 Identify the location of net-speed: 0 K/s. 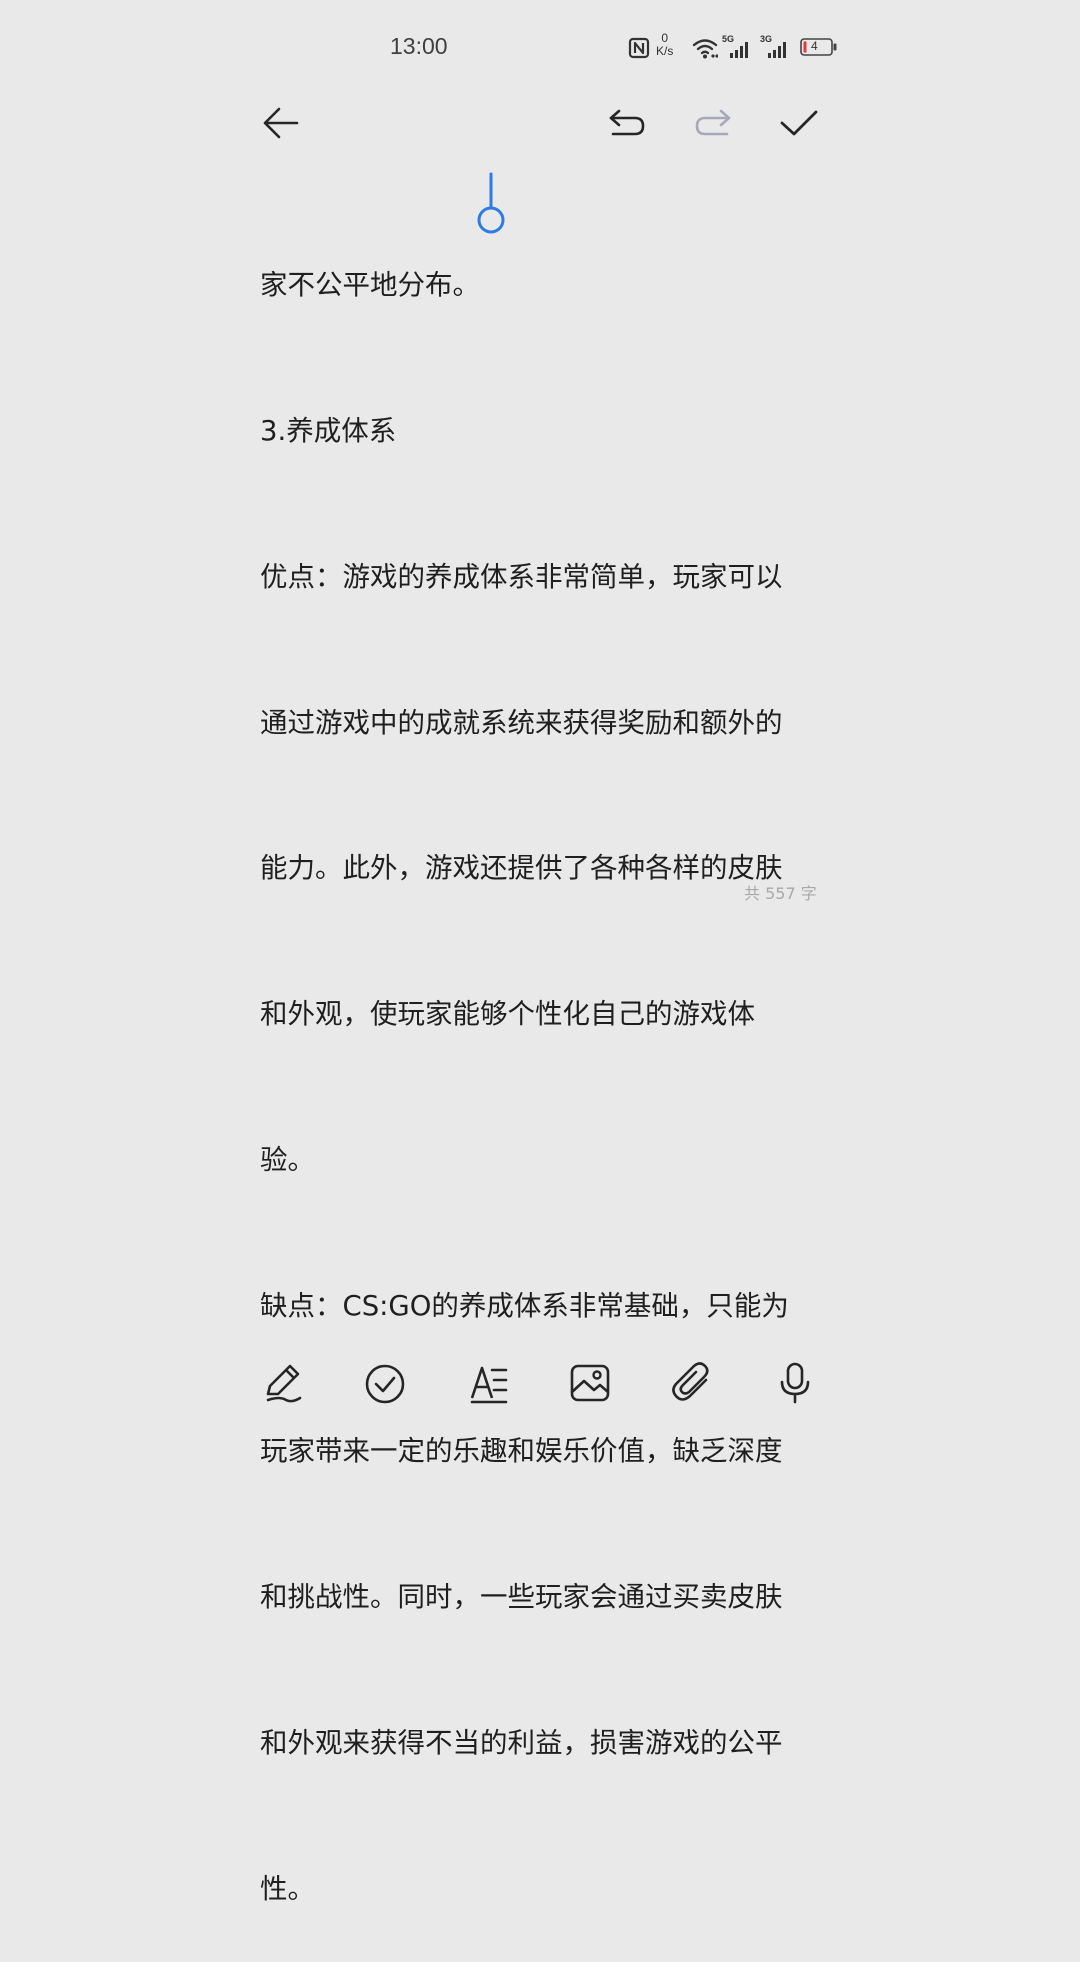
(664, 45).